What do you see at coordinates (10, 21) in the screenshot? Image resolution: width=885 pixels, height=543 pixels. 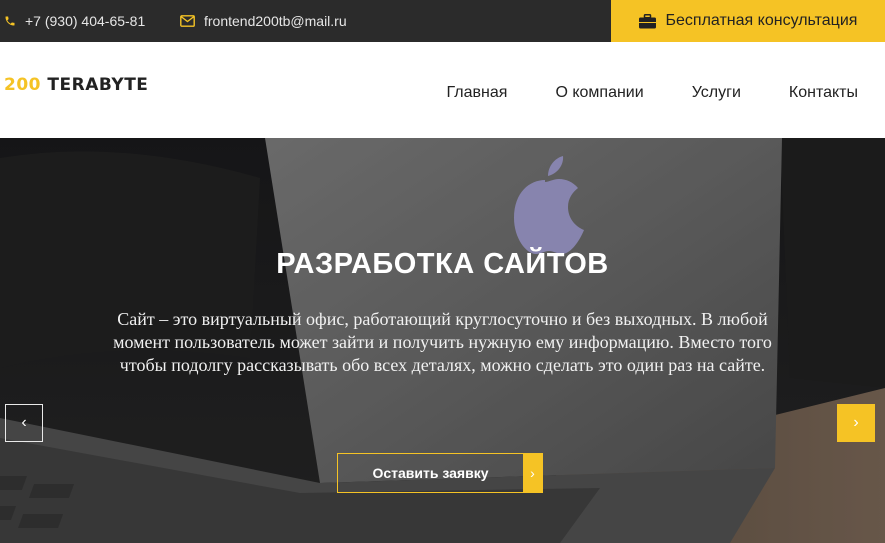 I see `phone-icon` at bounding box center [10, 21].